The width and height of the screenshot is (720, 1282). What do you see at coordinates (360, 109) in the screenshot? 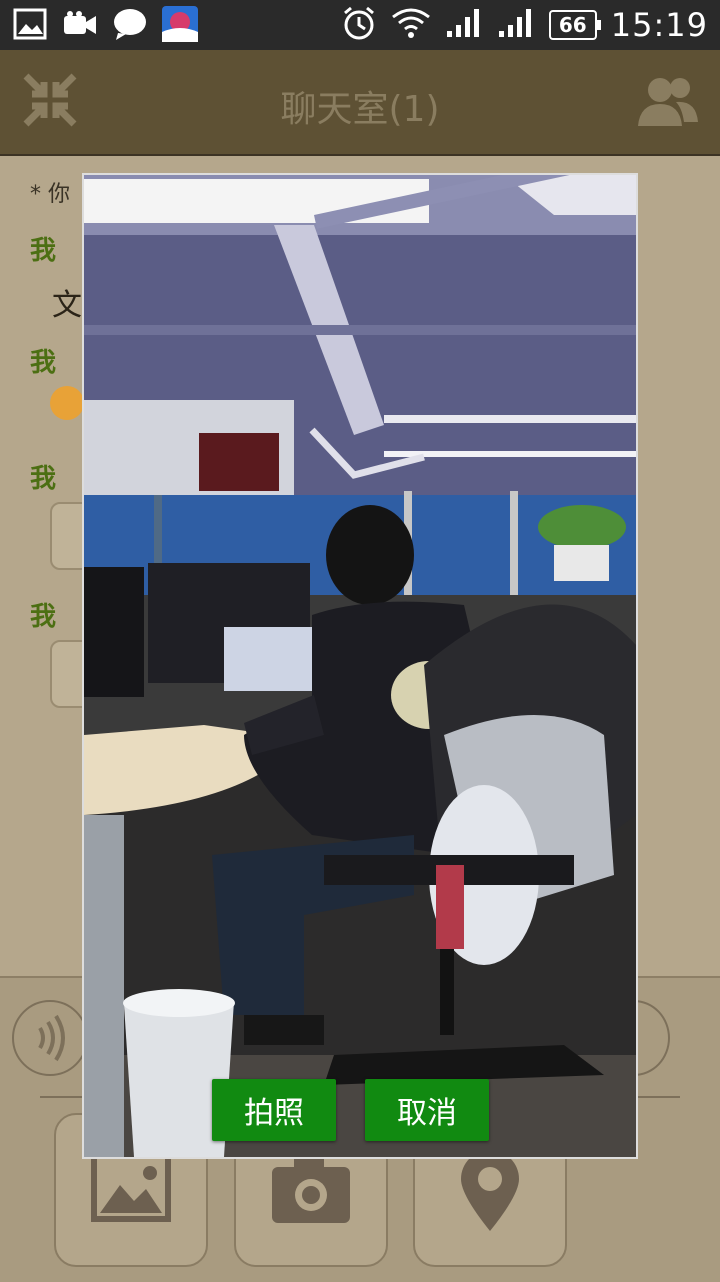
I see `page-title: 聊天室(1)` at bounding box center [360, 109].